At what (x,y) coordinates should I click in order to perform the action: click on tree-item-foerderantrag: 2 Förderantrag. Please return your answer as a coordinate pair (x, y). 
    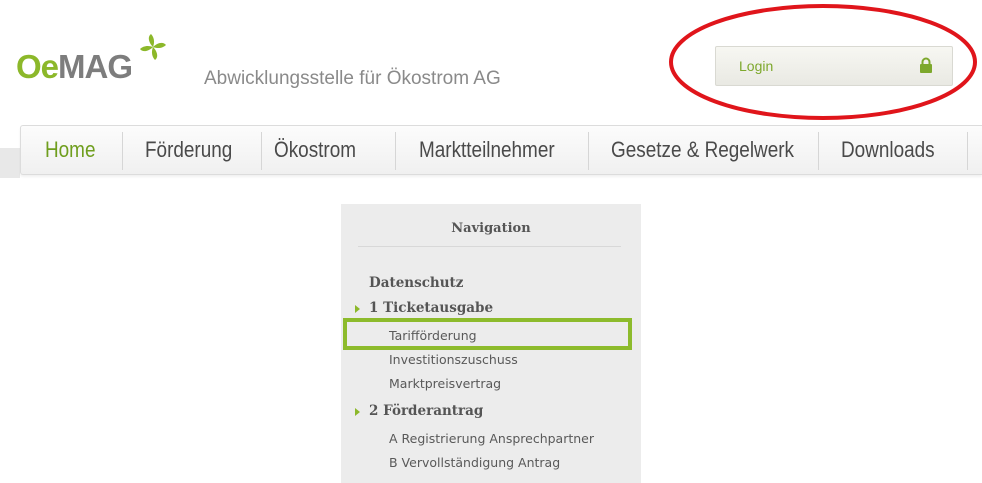
    Looking at the image, I should click on (426, 411).